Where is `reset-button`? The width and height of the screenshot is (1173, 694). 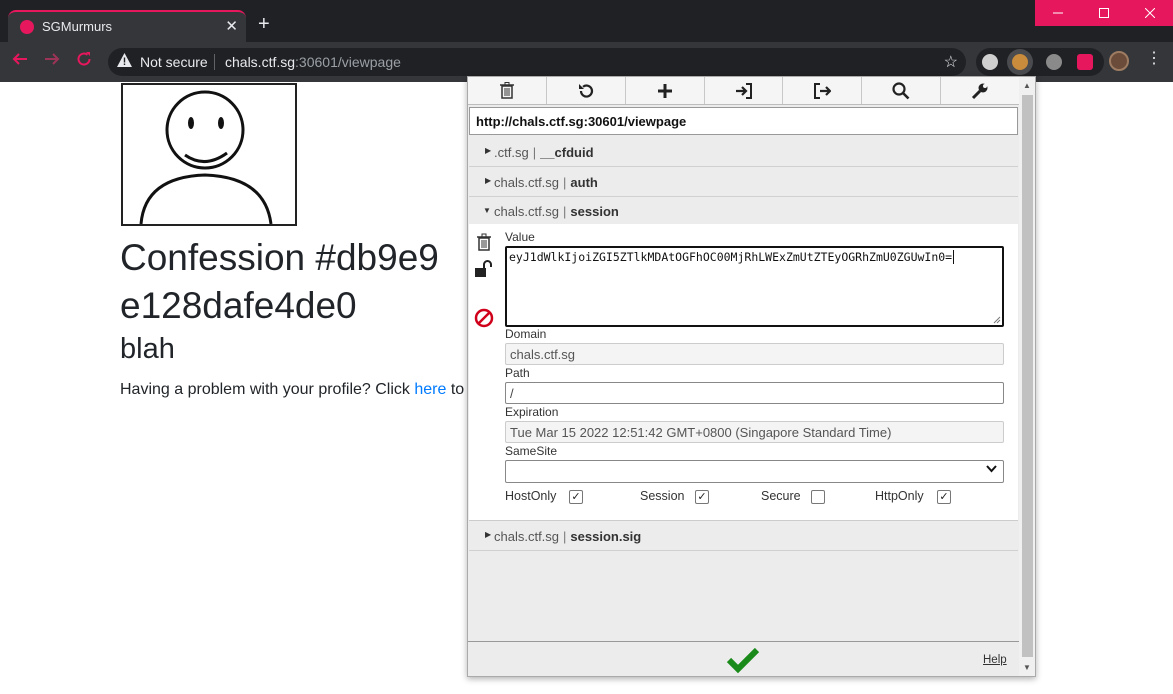
reset-button is located at coordinates (586, 90).